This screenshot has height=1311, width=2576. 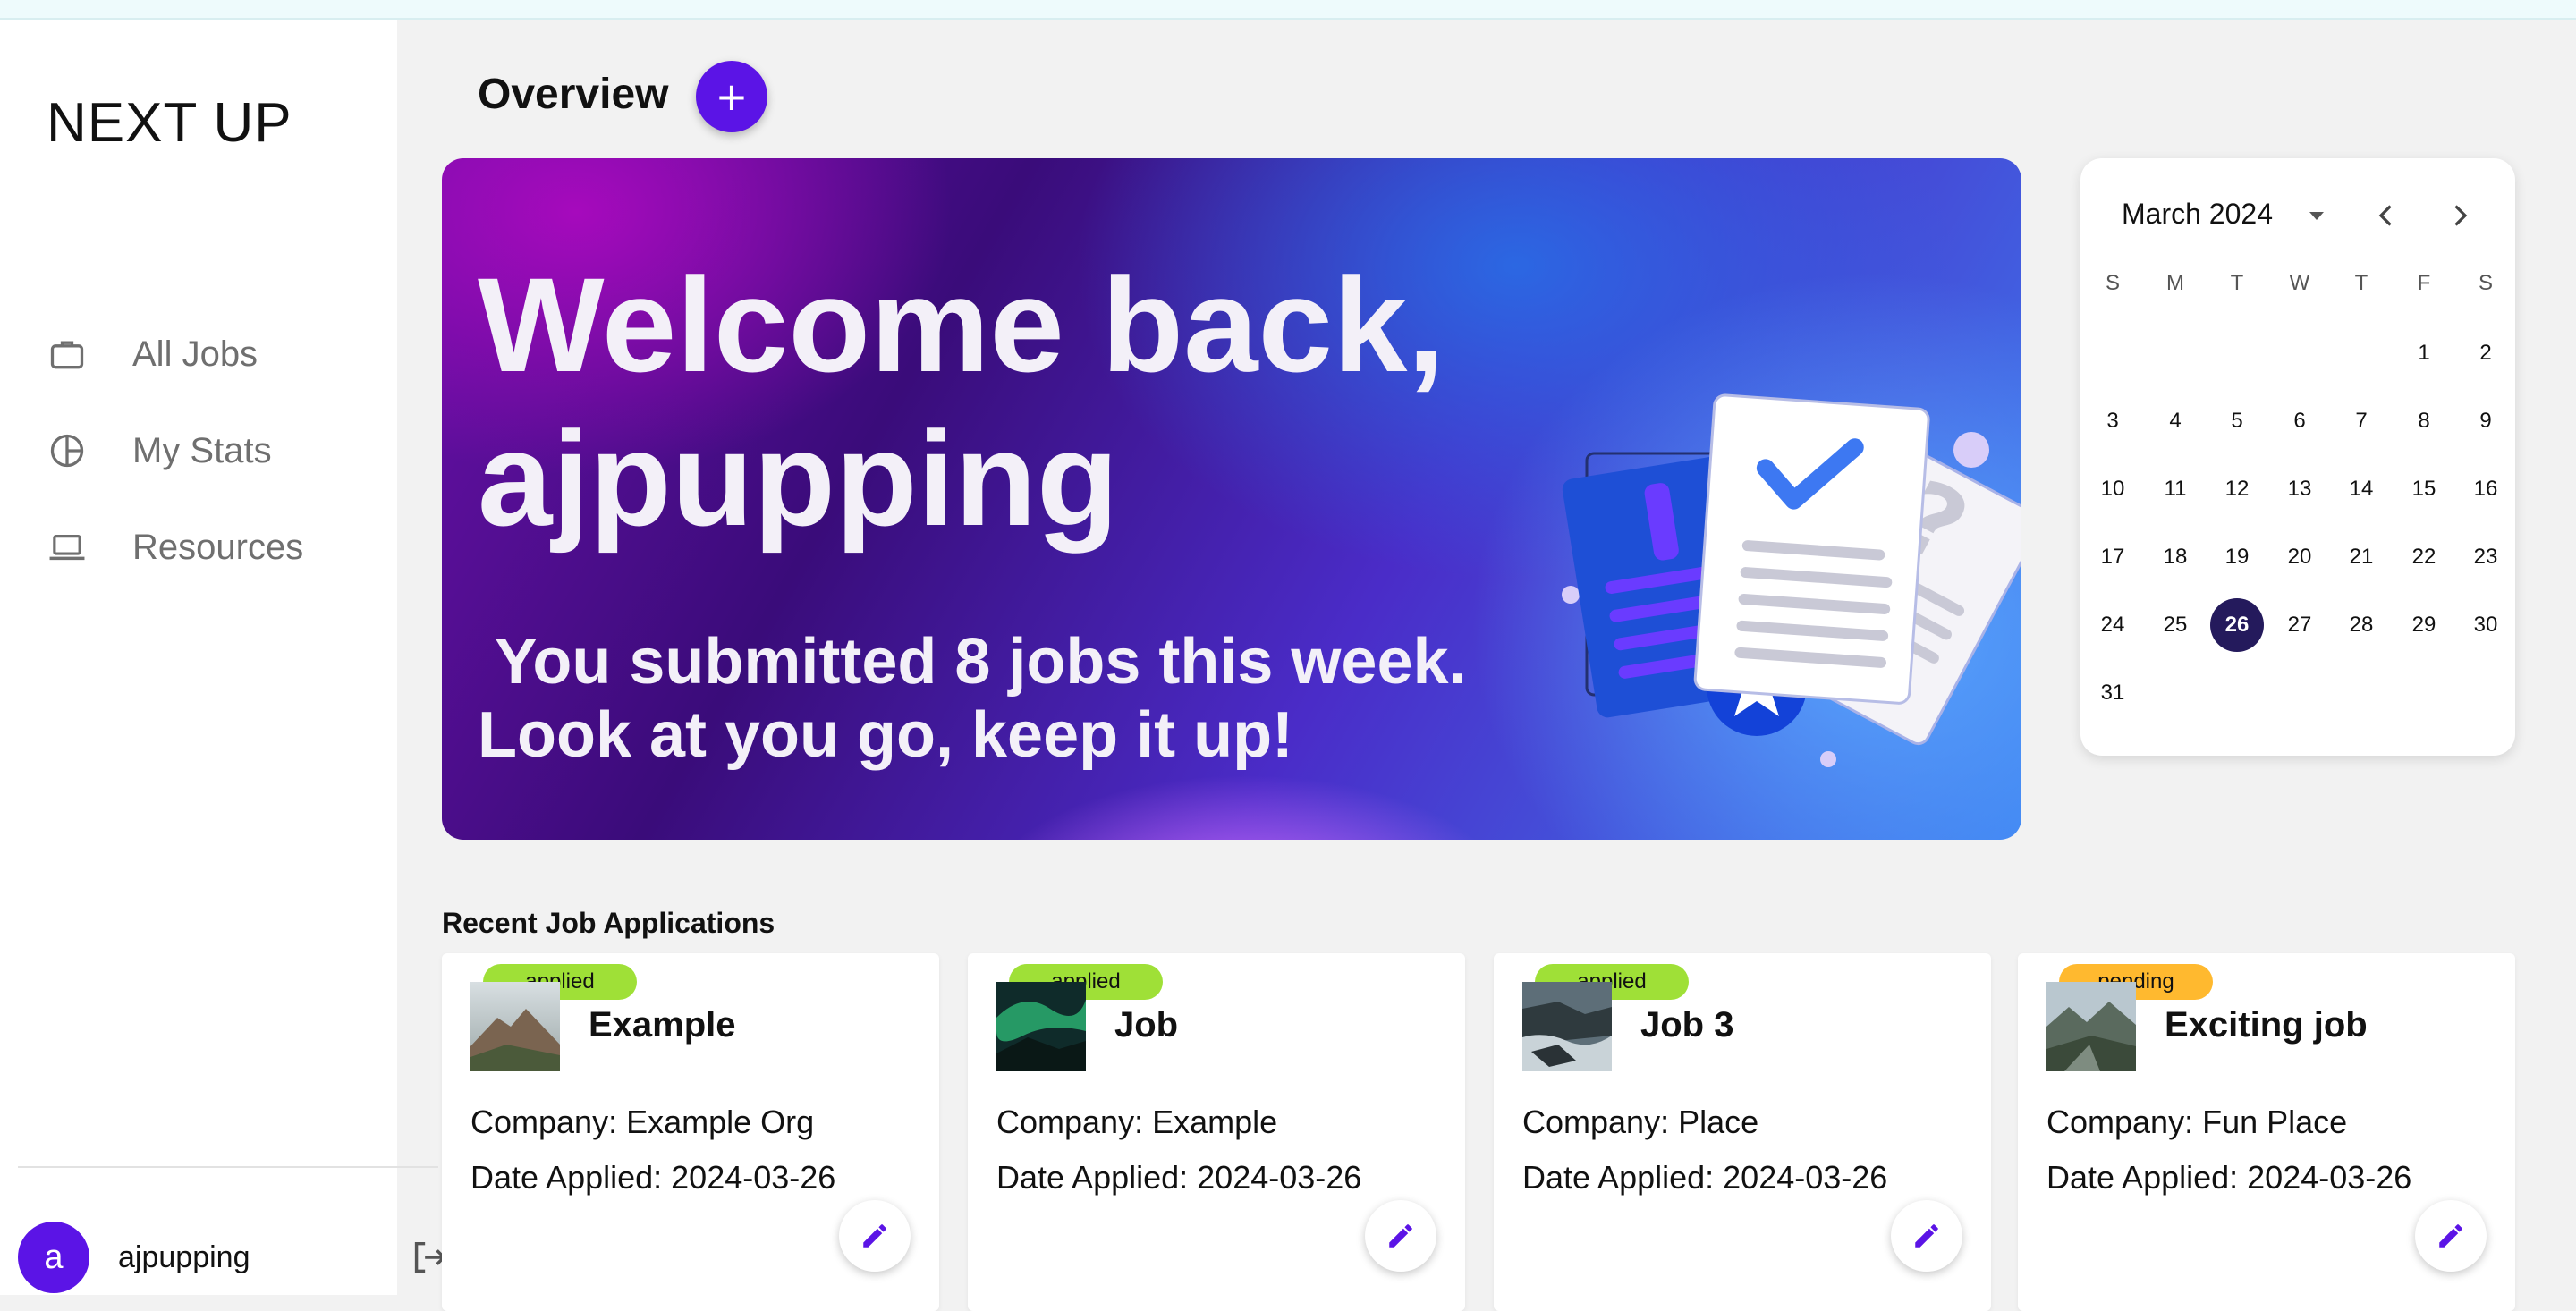 What do you see at coordinates (2175, 489) in the screenshot?
I see `calendar-day: 11` at bounding box center [2175, 489].